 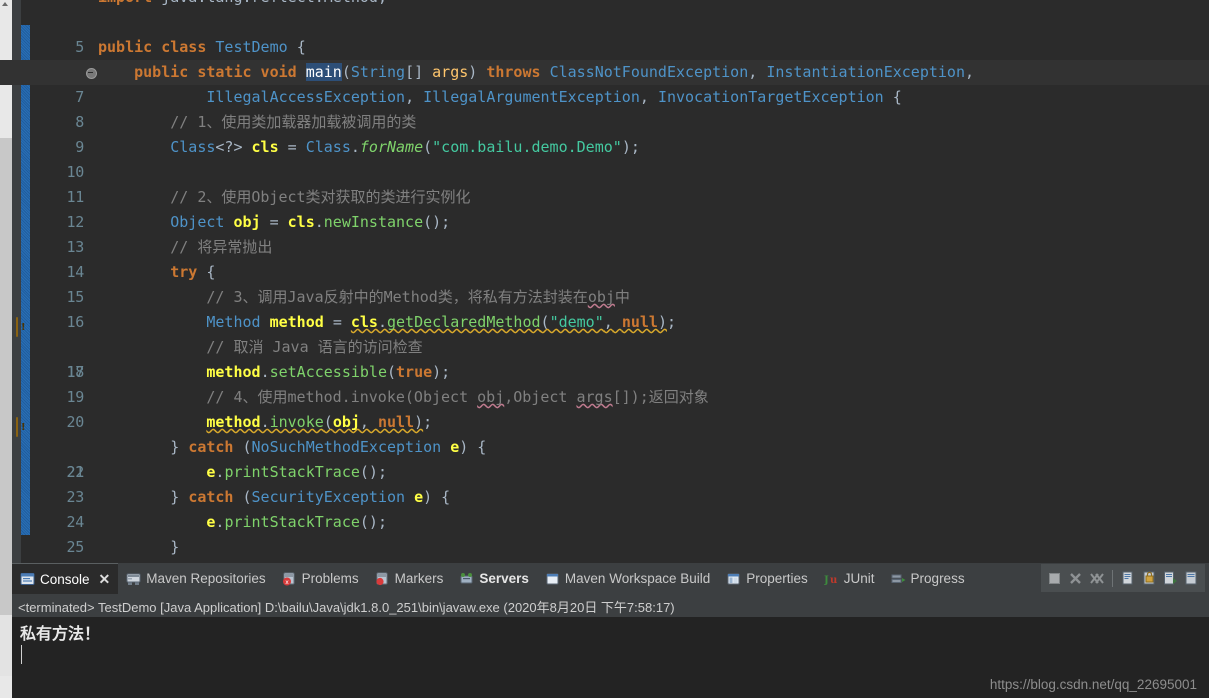 I want to click on code-text: } catch (SecurityException e) {, so click(x=310, y=497).